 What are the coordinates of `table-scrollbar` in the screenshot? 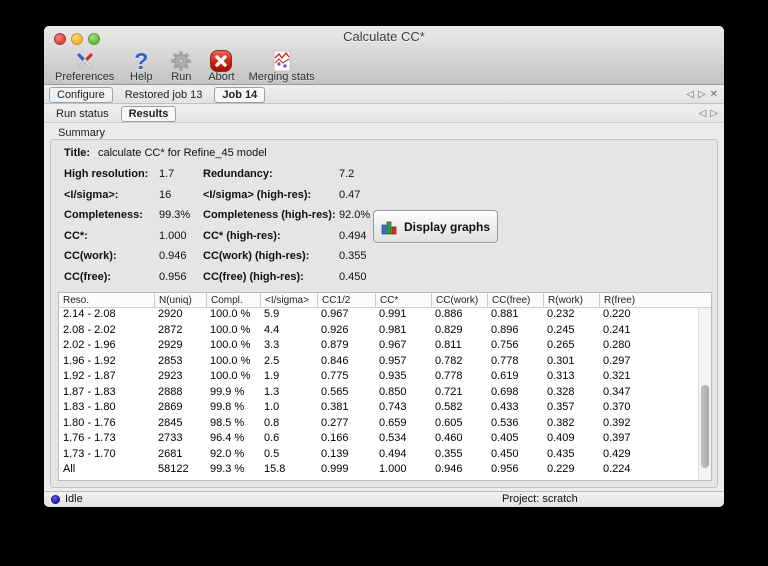 It's located at (704, 394).